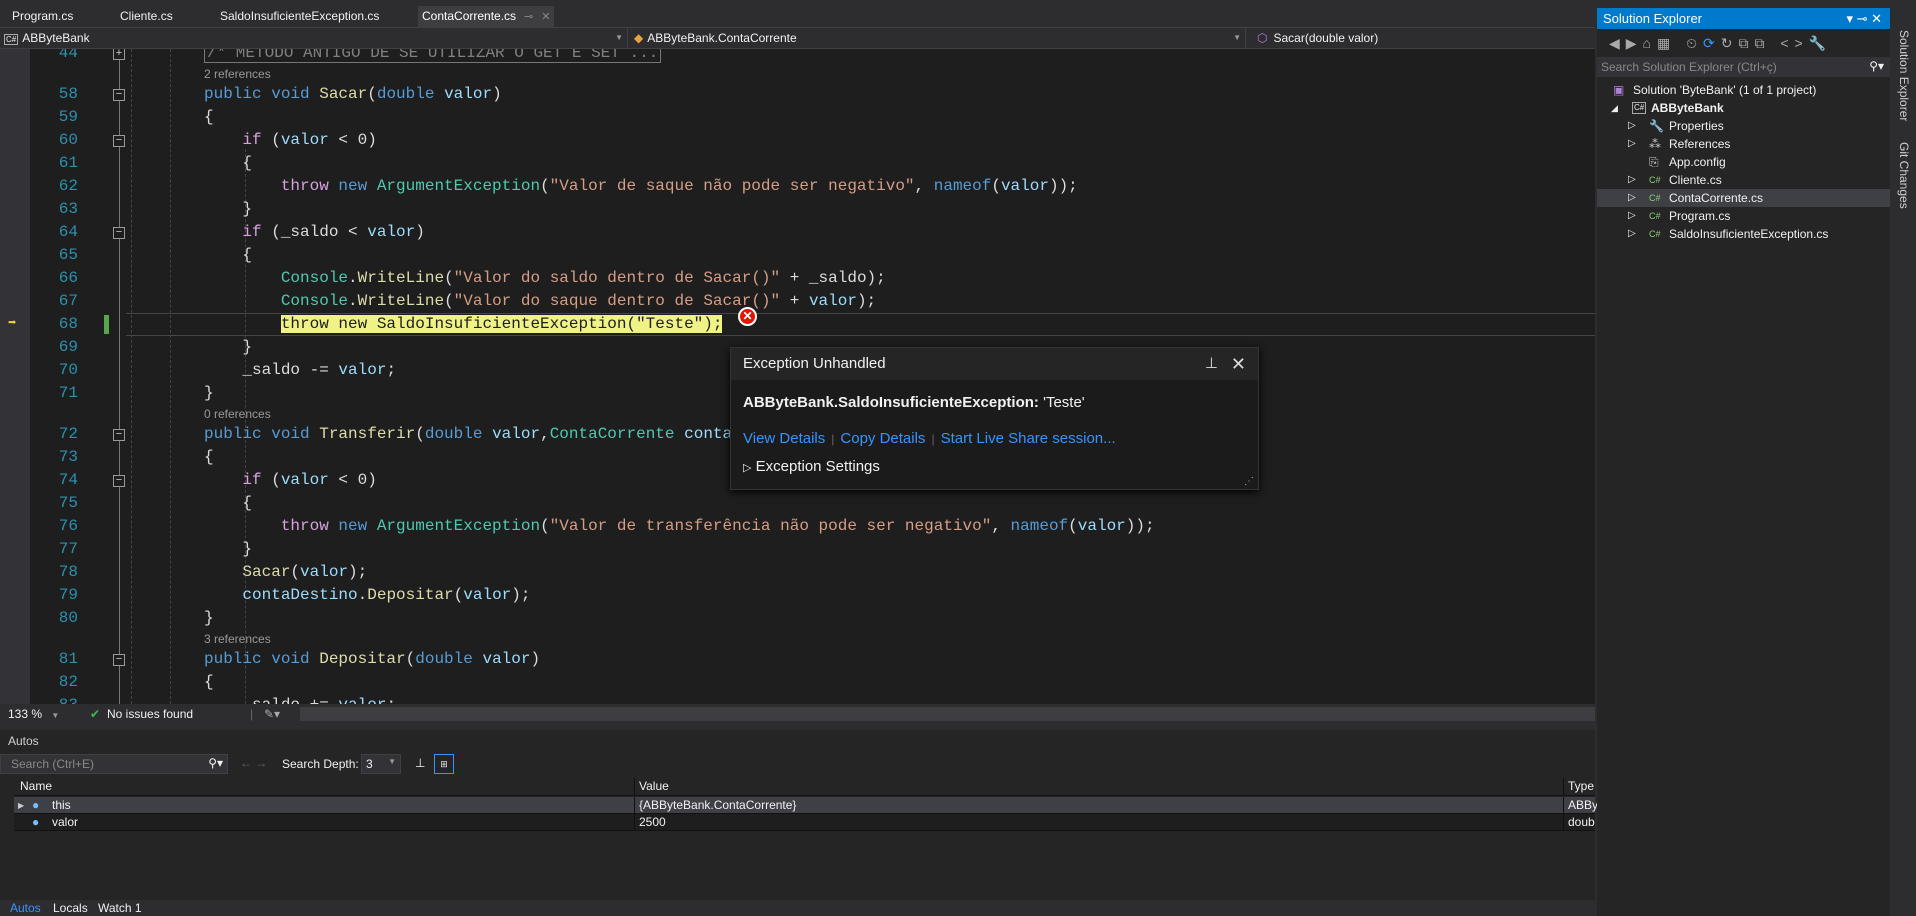  I want to click on code-line: 60 − if (valor < 0), so click(797, 140).